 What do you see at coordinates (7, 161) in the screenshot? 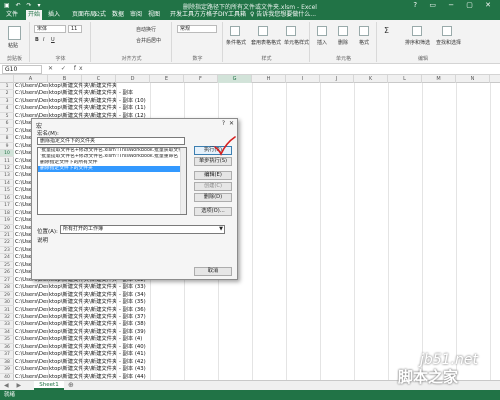
I see `row-header: 11` at bounding box center [7, 161].